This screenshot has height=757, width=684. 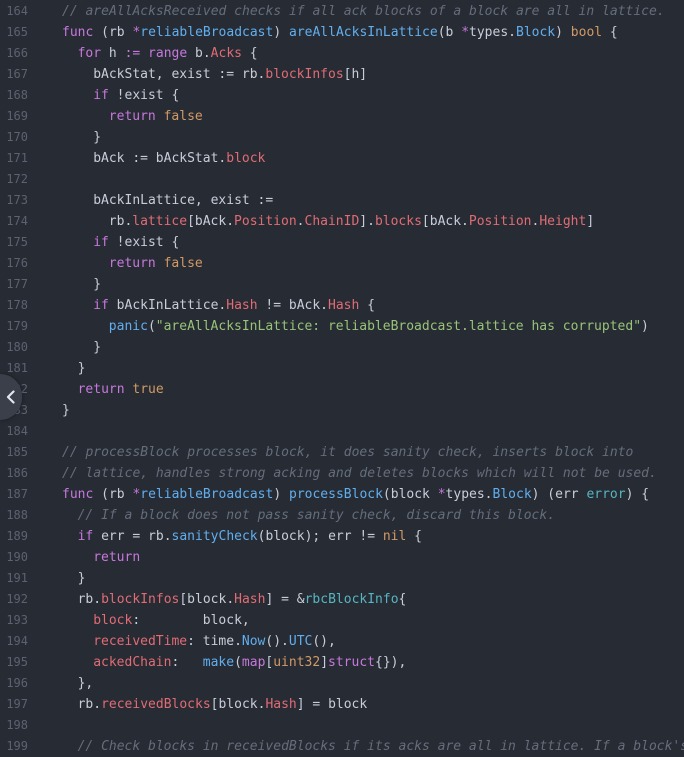 I want to click on code-line: 178 if bAckInLattice.Hash != bAck.Hash {, so click(x=342, y=305).